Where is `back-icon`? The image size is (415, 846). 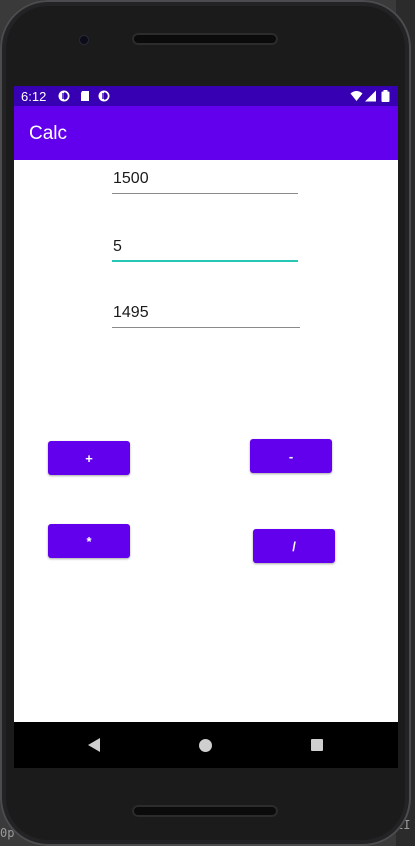
back-icon is located at coordinates (94, 745).